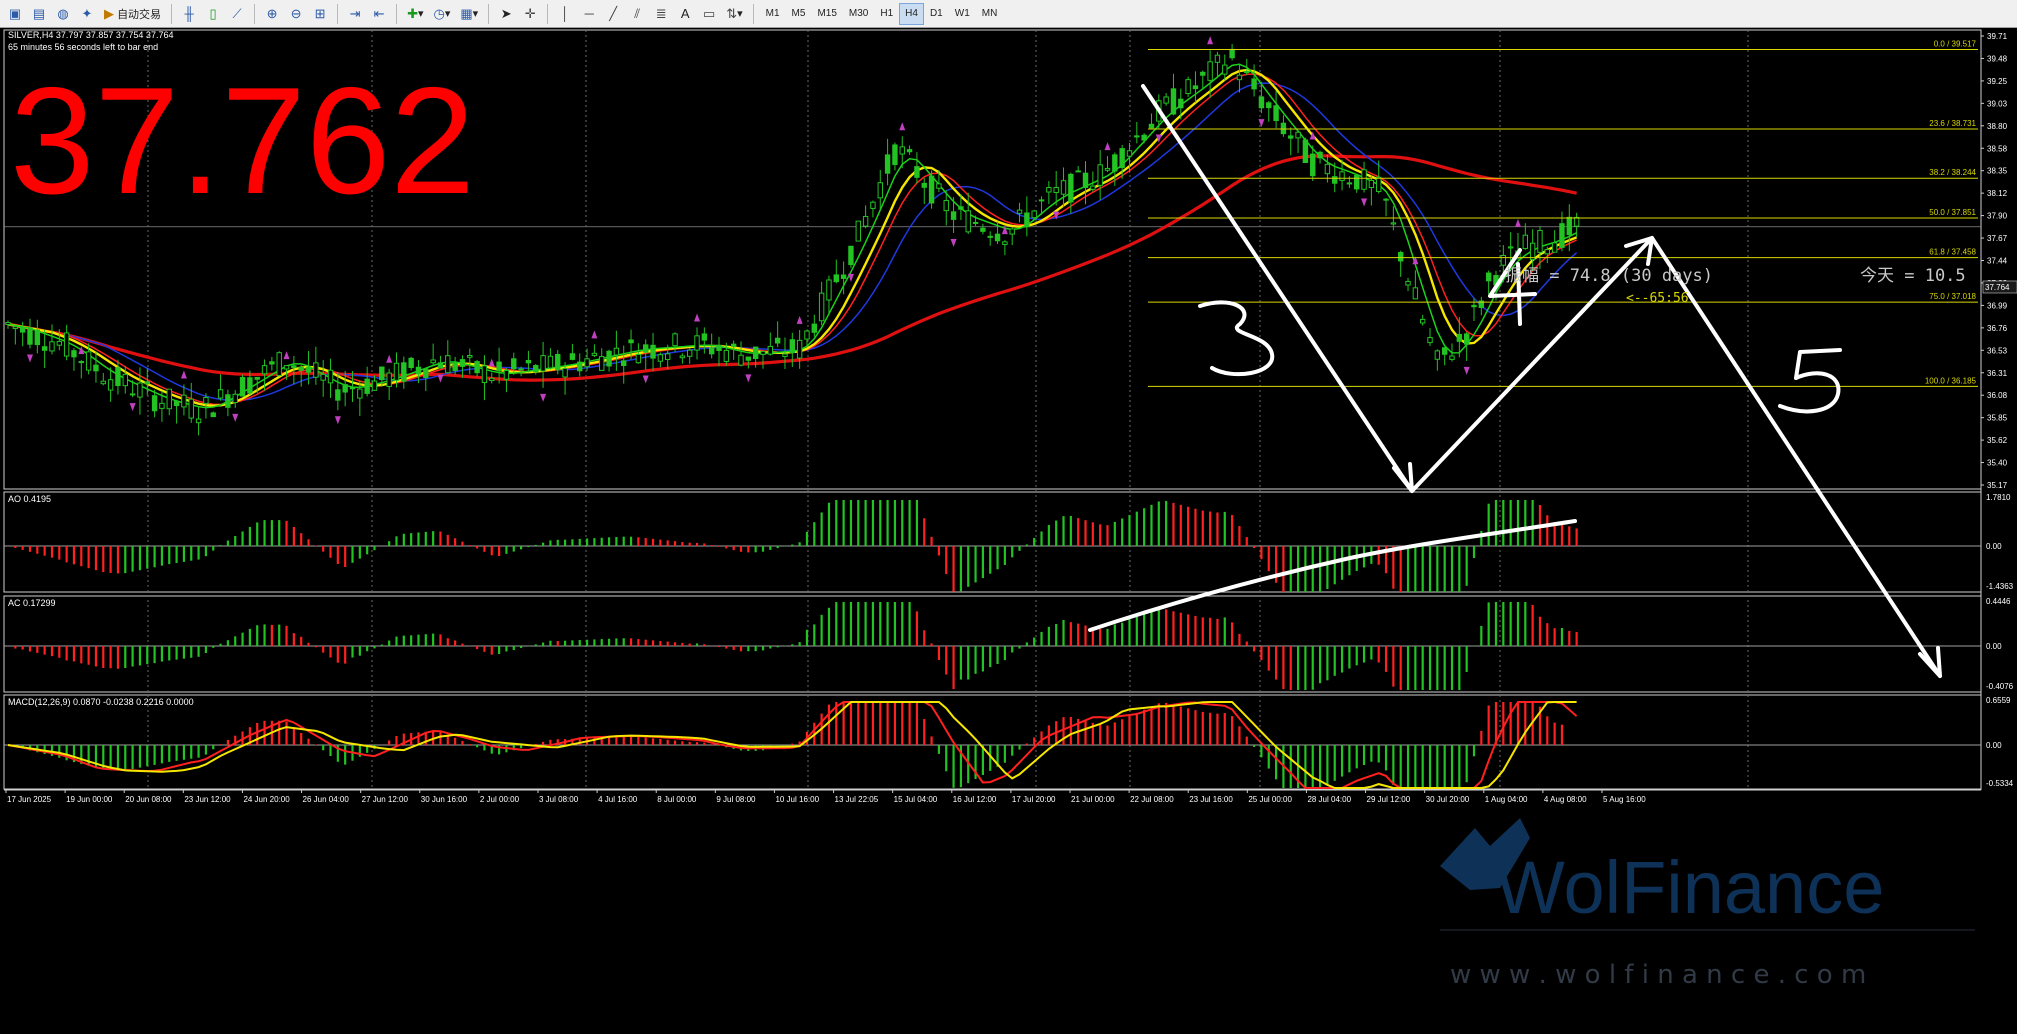  Describe the element at coordinates (506, 14) in the screenshot. I see `cursor-button: ➤` at that location.